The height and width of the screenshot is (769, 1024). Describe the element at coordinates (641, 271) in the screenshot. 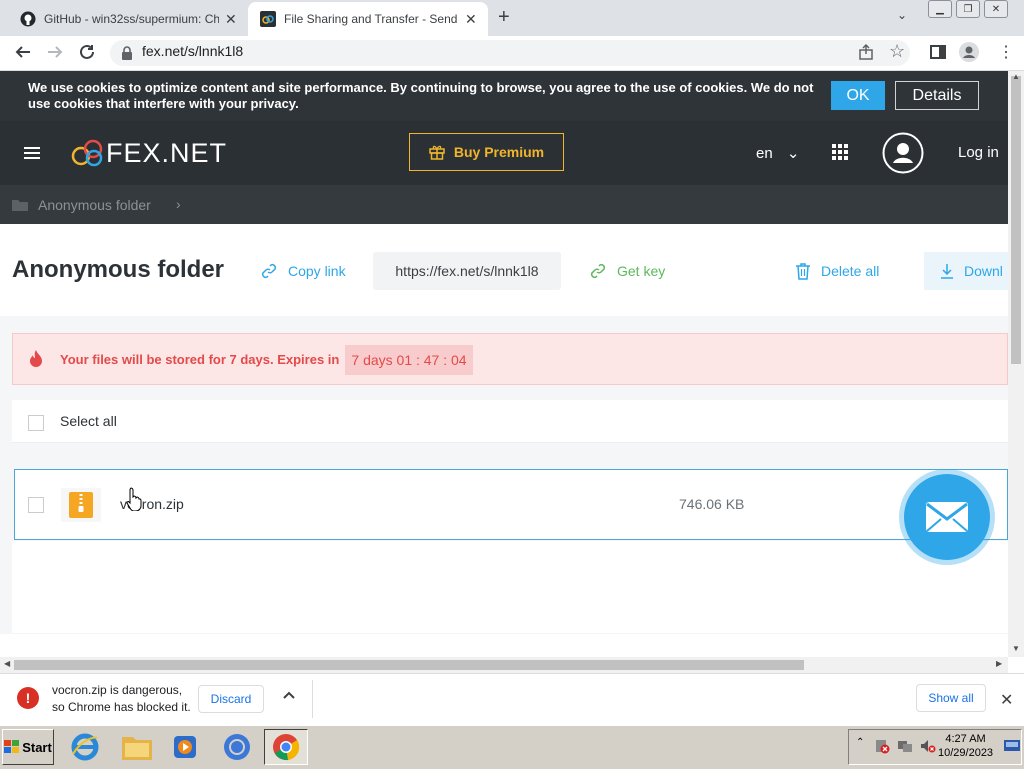

I see `get-key-label: Get key` at that location.